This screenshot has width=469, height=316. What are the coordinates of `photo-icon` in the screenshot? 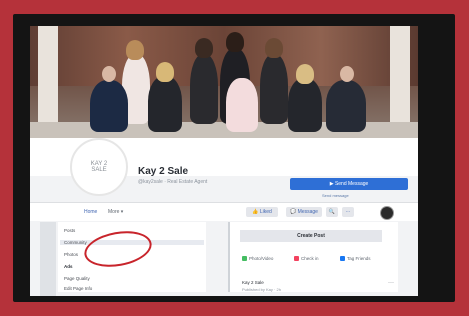 It's located at (244, 259).